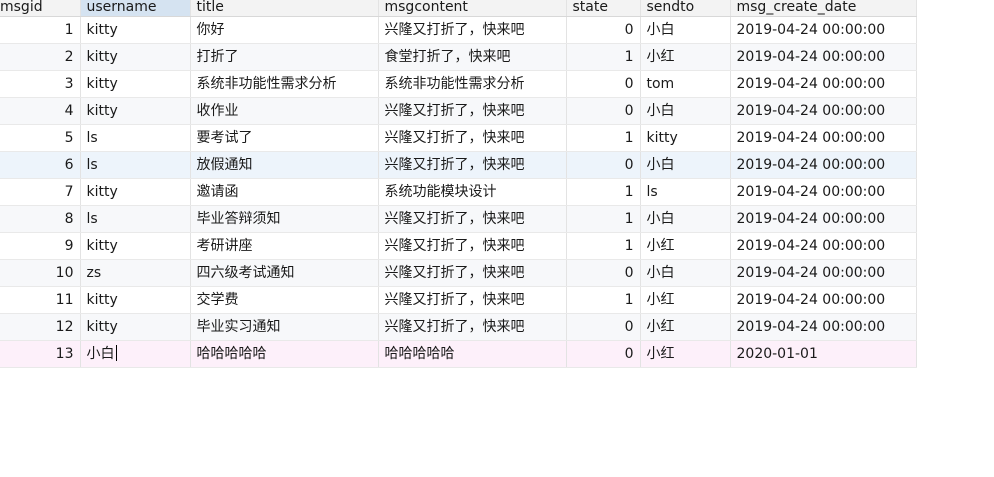 The image size is (994, 477). Describe the element at coordinates (284, 30) in the screenshot. I see `cell-title: 你好` at that location.